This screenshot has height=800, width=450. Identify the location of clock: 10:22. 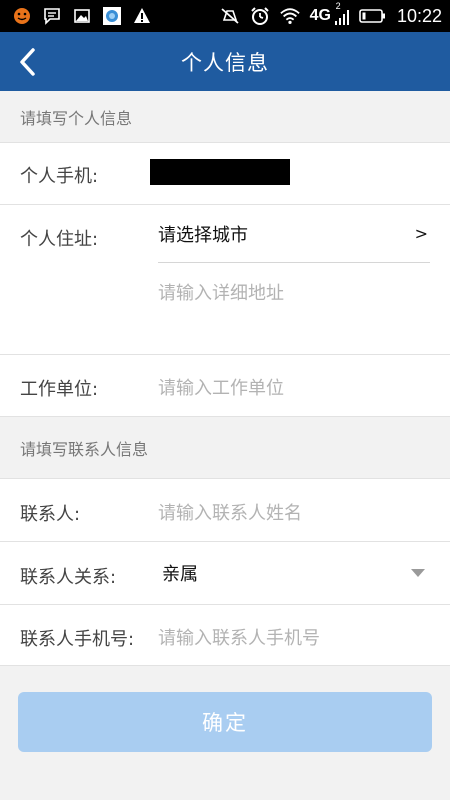
(419, 15).